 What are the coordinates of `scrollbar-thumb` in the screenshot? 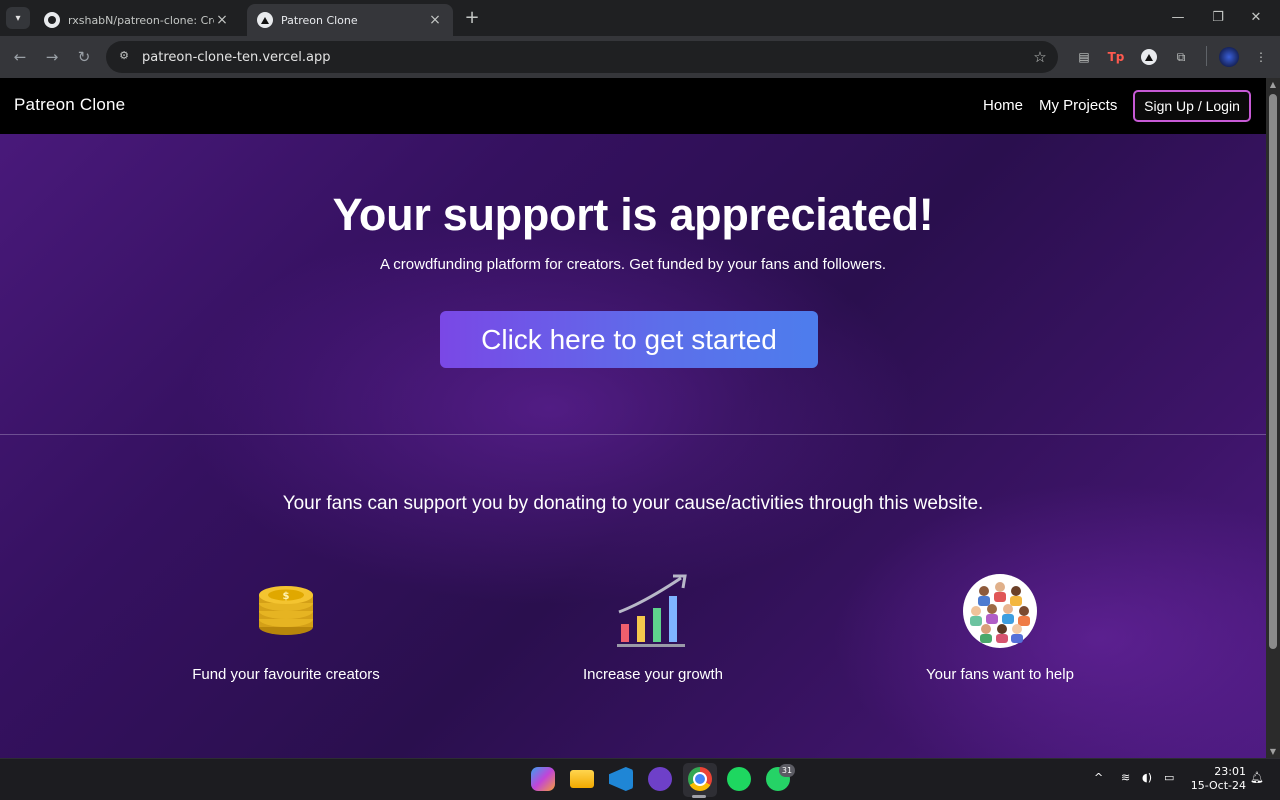 It's located at (1273, 371).